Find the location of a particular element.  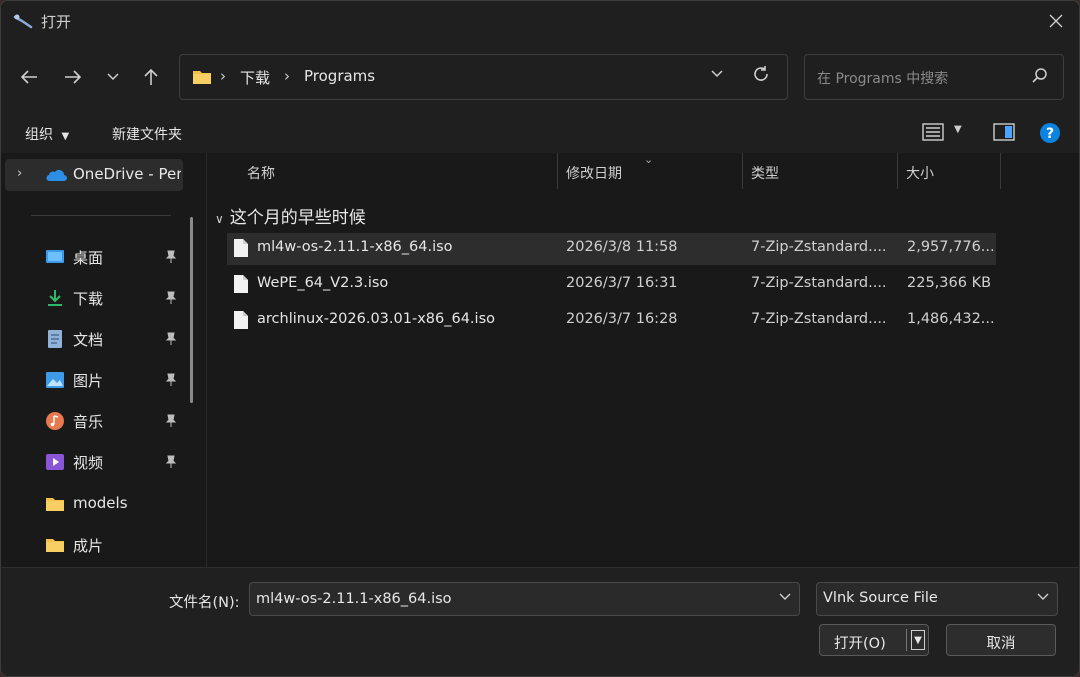

close-icon is located at coordinates (1056, 21).